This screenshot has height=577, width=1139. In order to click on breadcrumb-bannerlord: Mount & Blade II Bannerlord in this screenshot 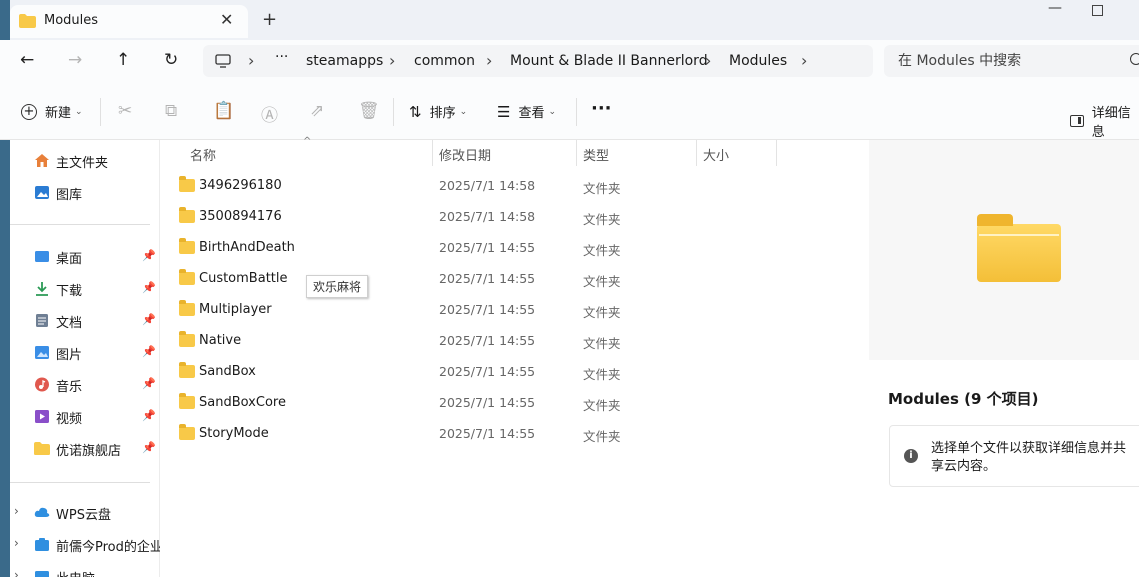, I will do `click(609, 61)`.